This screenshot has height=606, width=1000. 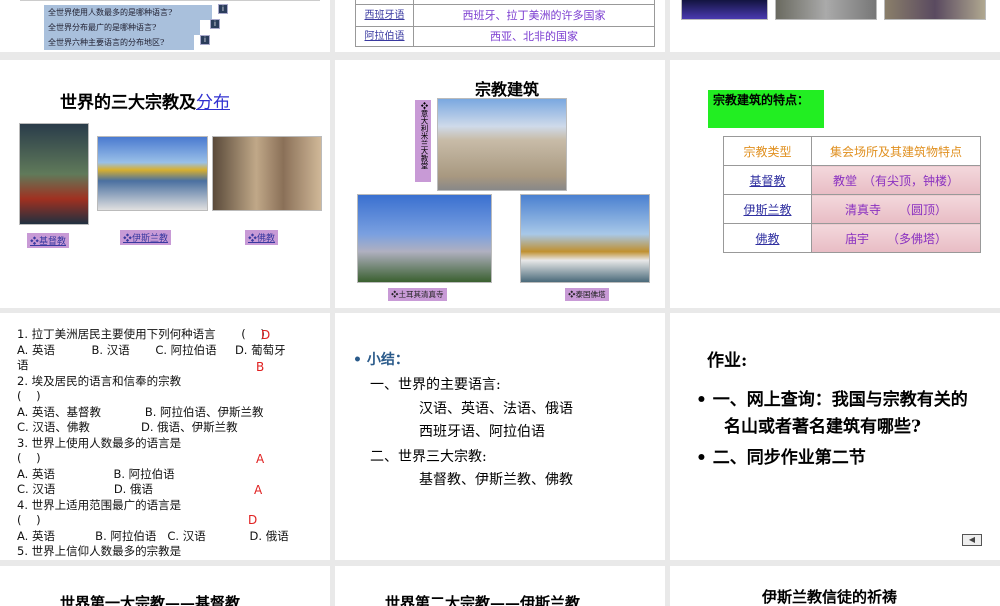 What do you see at coordinates (423, 141) in the screenshot?
I see `milan-cathedral-label: ❖意大利米兰大教堂` at bounding box center [423, 141].